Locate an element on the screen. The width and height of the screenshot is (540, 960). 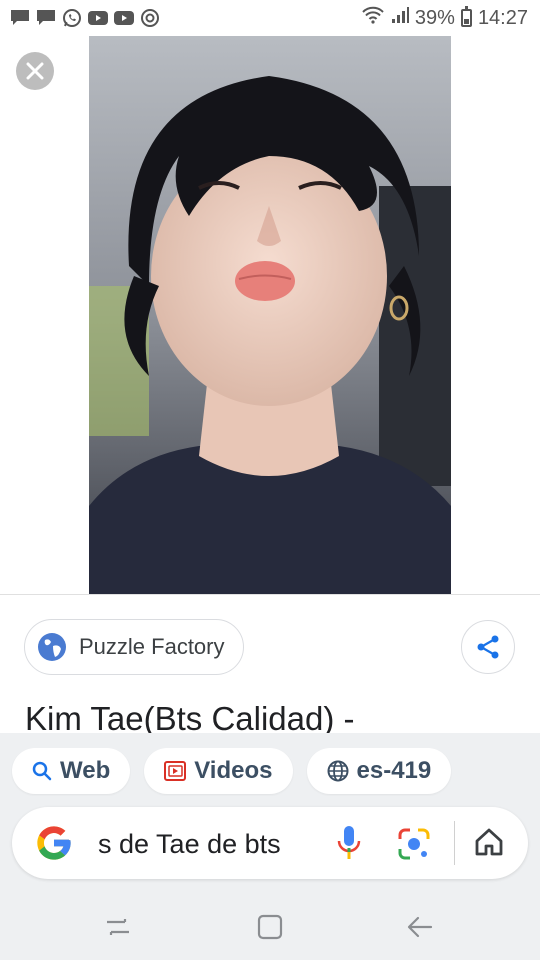
source-name: Puzzle Factory is located at coordinates (152, 646).